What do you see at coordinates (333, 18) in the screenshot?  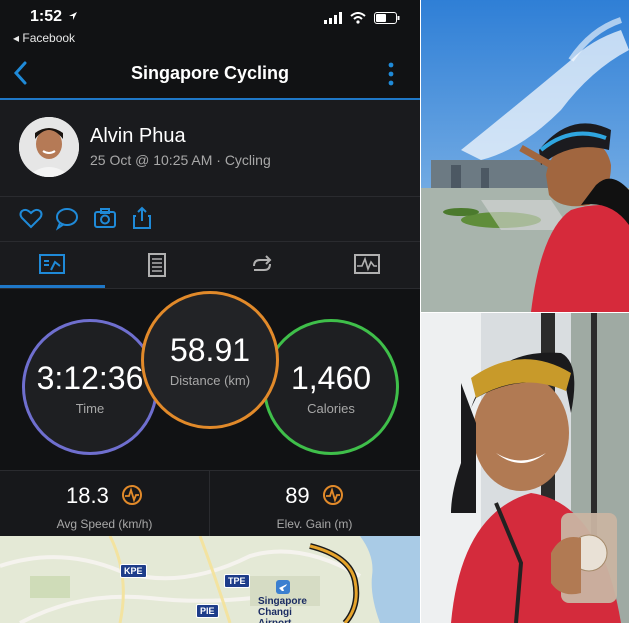 I see `signal-icon` at bounding box center [333, 18].